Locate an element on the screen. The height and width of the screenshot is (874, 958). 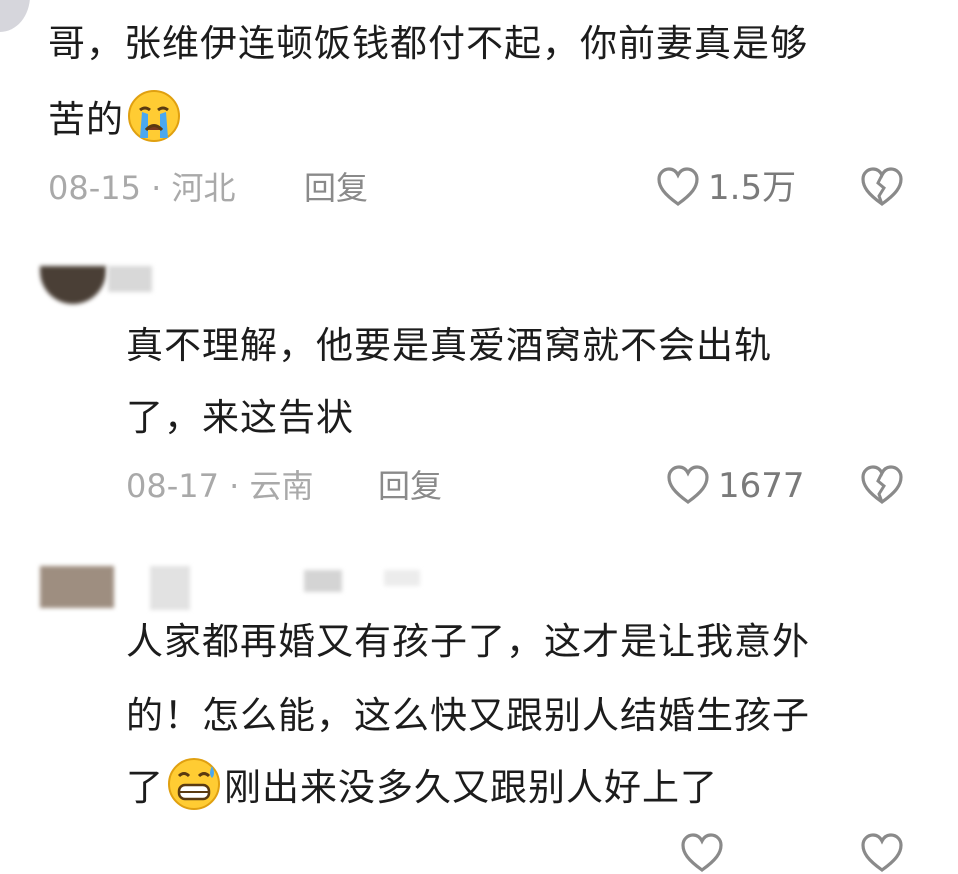
like-count: 1.5万 is located at coordinates (752, 188).